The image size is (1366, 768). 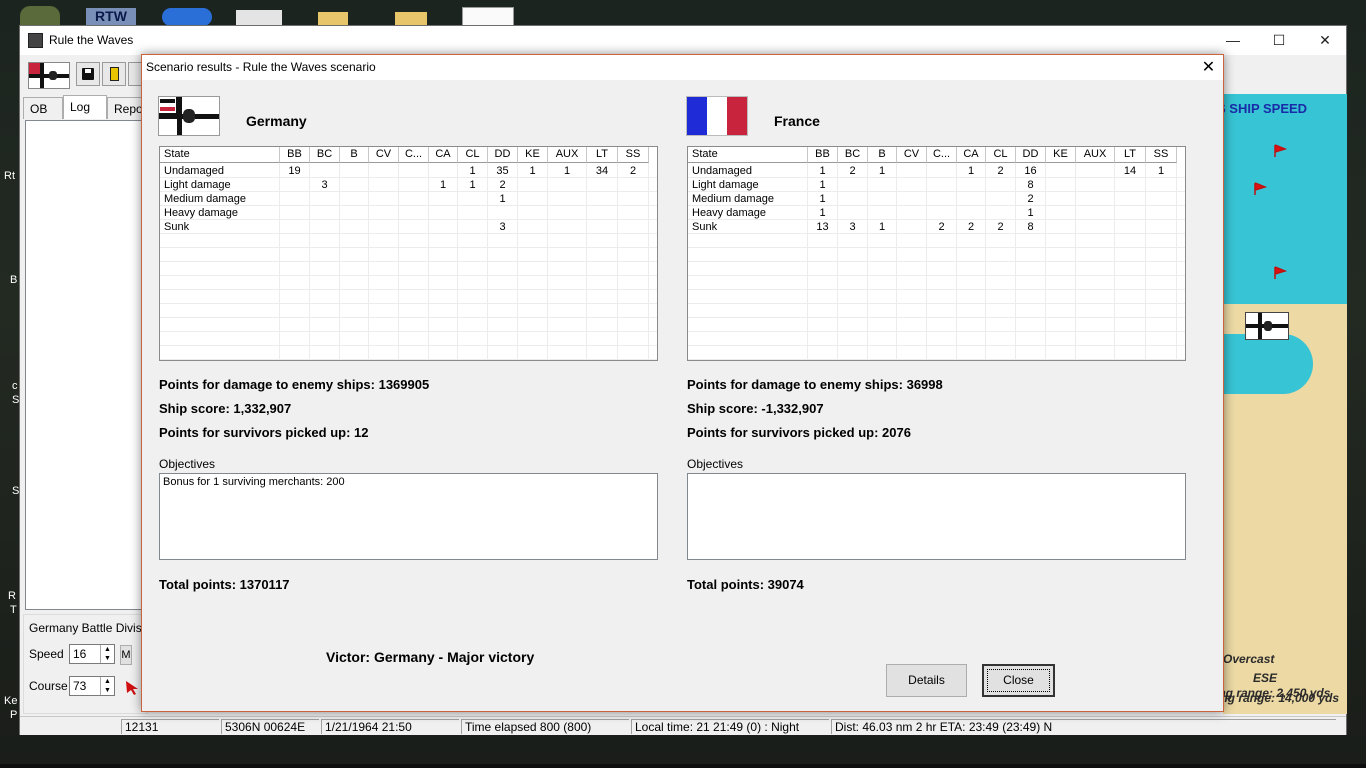 What do you see at coordinates (43, 108) in the screenshot?
I see `tab-ob: OB` at bounding box center [43, 108].